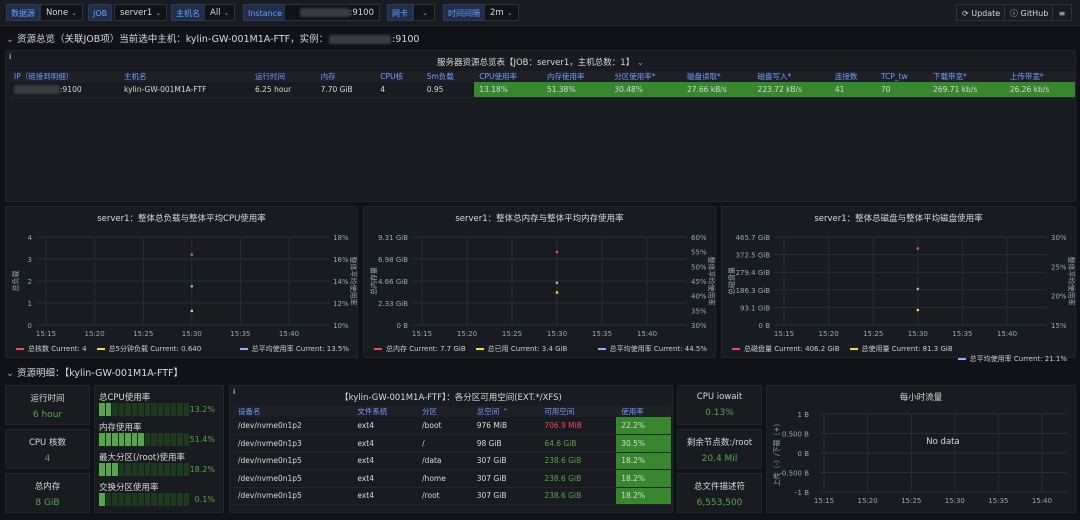 The image size is (1080, 520). What do you see at coordinates (901, 349) in the screenshot?
I see `legend-item: 总使用量 Current: 81.3 GiB` at bounding box center [901, 349].